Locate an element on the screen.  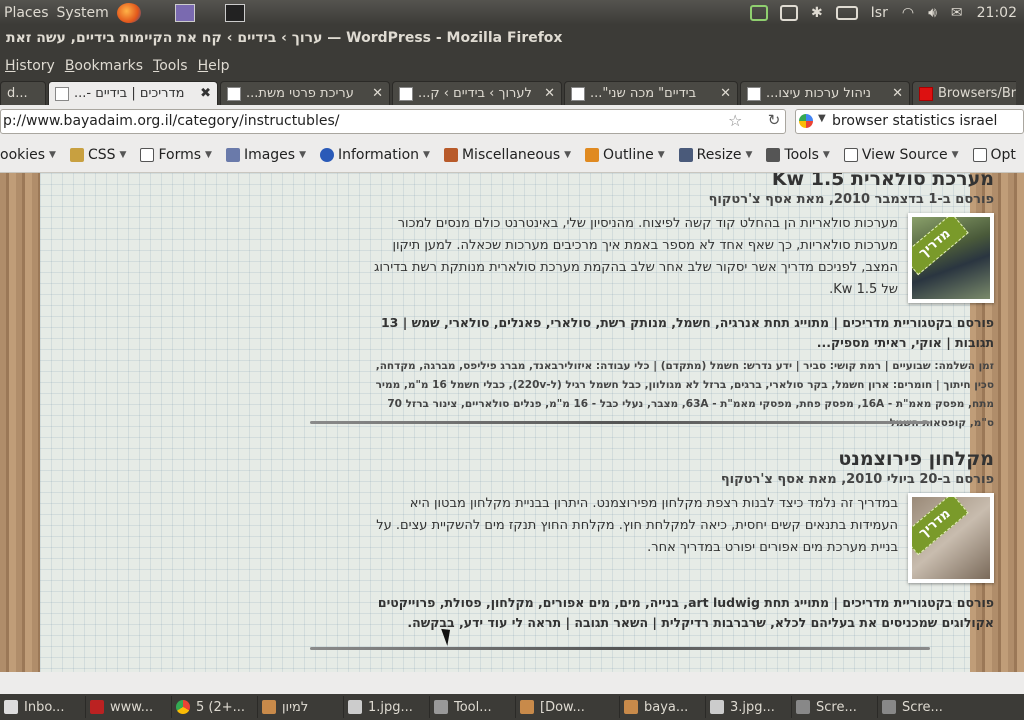
tab-5: ניהול ערכות עיצו... ✕ is located at coordinates (825, 93).